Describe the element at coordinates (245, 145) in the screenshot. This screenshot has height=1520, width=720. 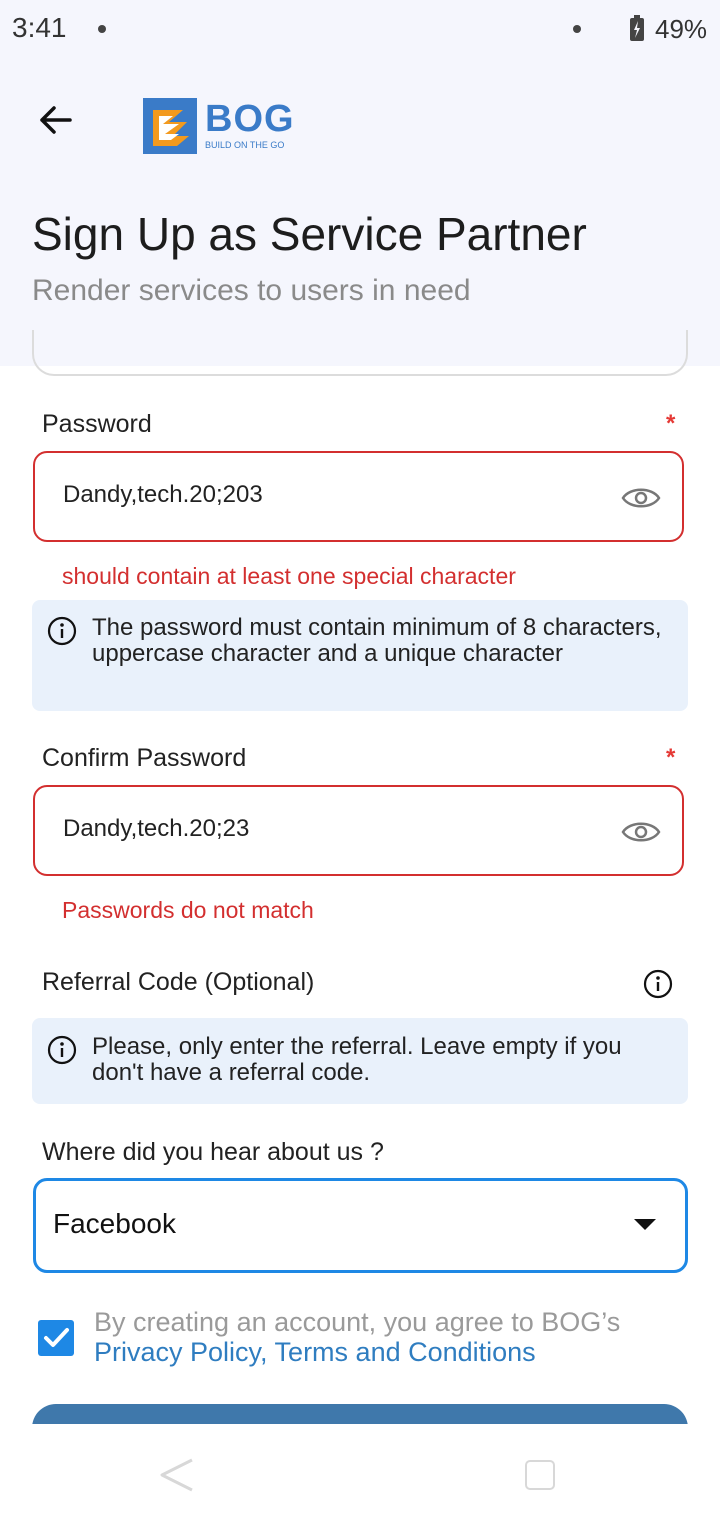
I see `logo-tagline: BUILD ON THE GO` at that location.